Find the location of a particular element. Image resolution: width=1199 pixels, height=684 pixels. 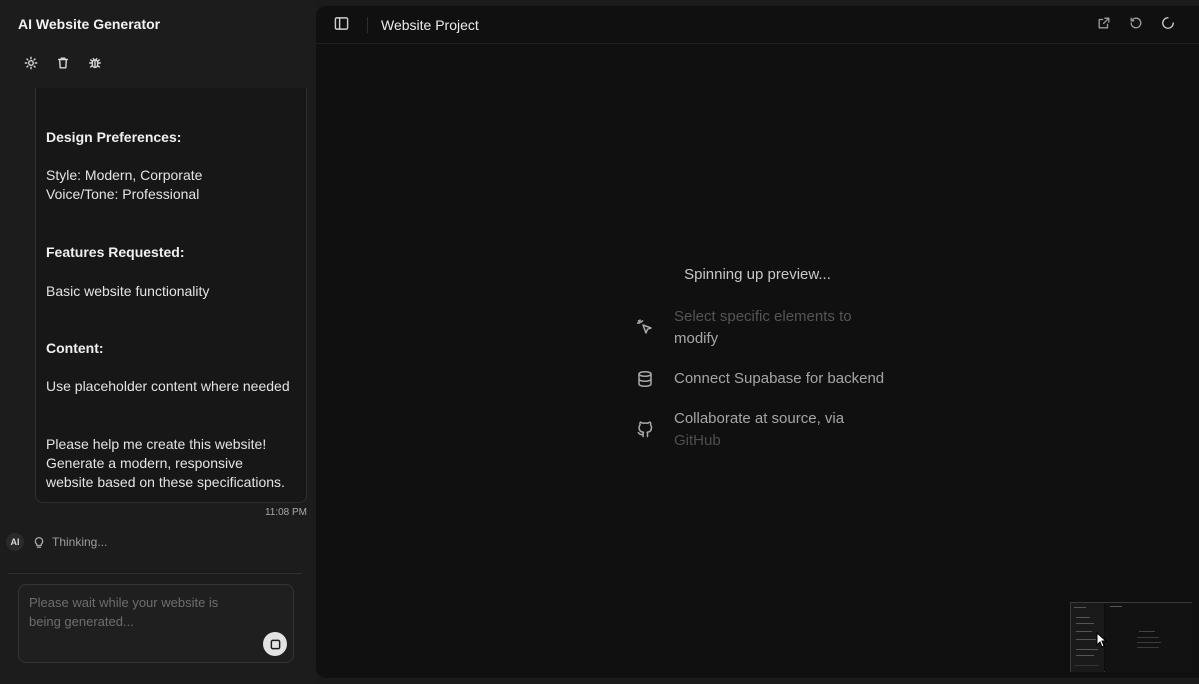

external-link-icon is located at coordinates (1104, 23).